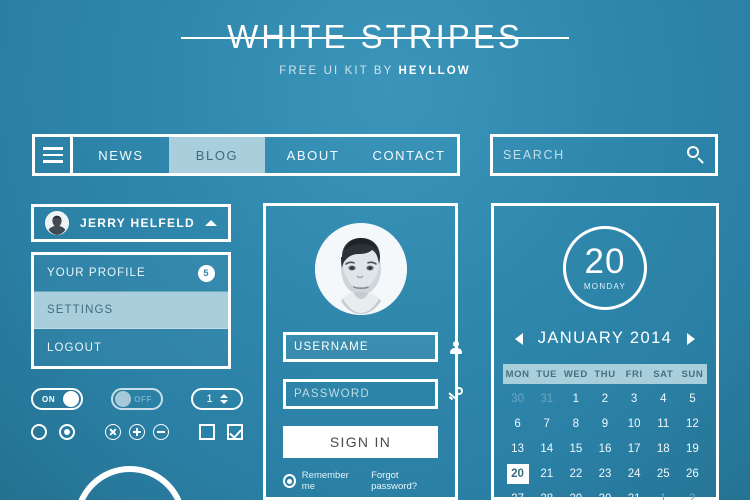  I want to click on plus-circle-icon, so click(137, 432).